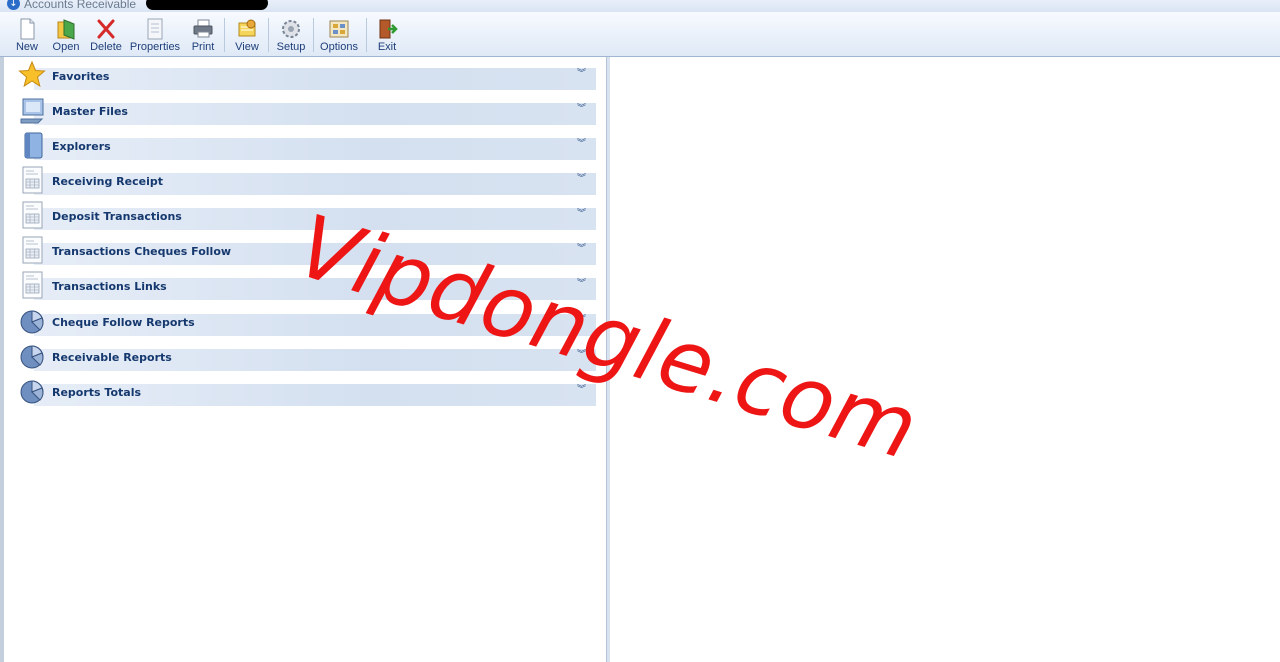 The image size is (1280, 662). I want to click on redacted-title-detail, so click(207, 5).